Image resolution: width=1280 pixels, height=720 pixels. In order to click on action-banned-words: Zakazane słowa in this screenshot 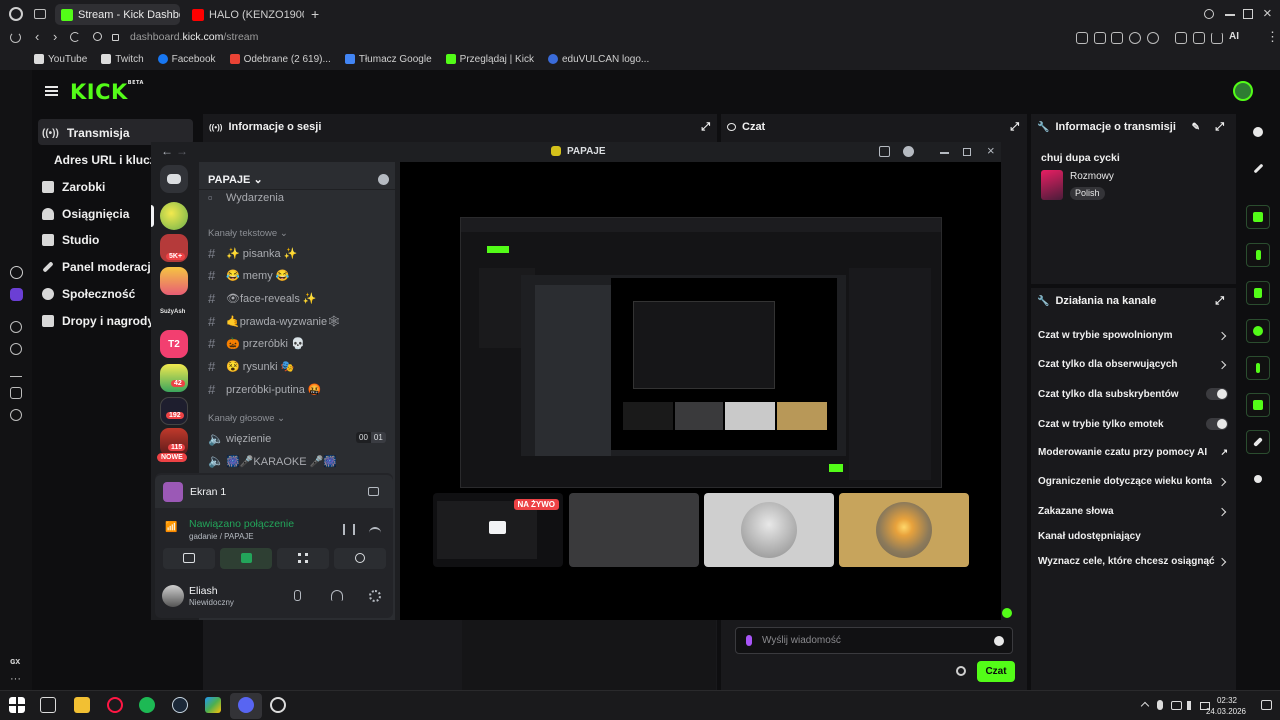, I will do `click(1133, 511)`.